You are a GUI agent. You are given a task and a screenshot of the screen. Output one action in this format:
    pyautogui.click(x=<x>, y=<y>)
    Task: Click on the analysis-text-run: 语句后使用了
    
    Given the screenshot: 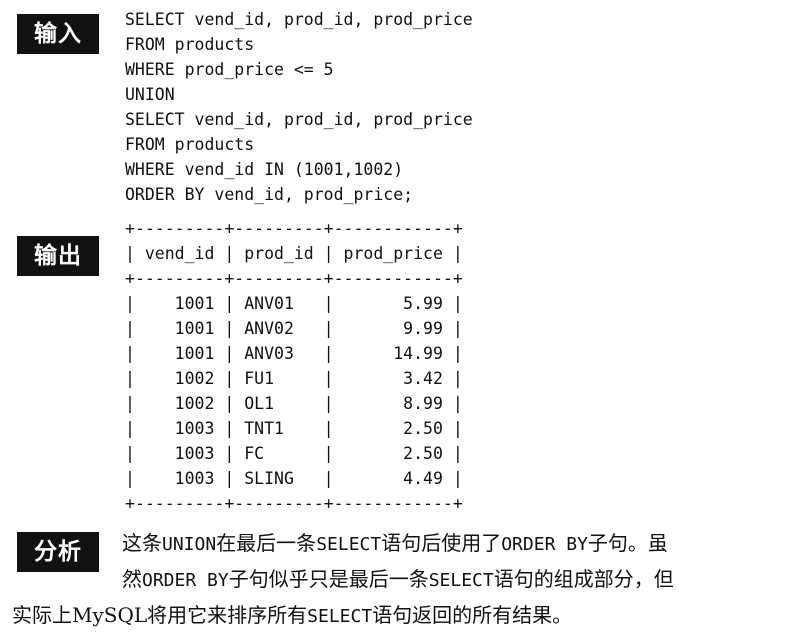 What is the action you would take?
    pyautogui.click(x=441, y=543)
    